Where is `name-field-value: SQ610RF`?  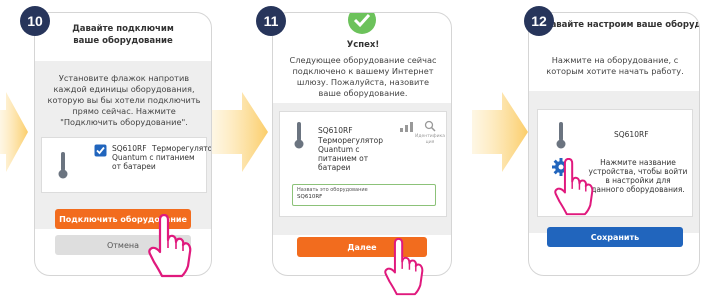 name-field-value: SQ610RF is located at coordinates (310, 197).